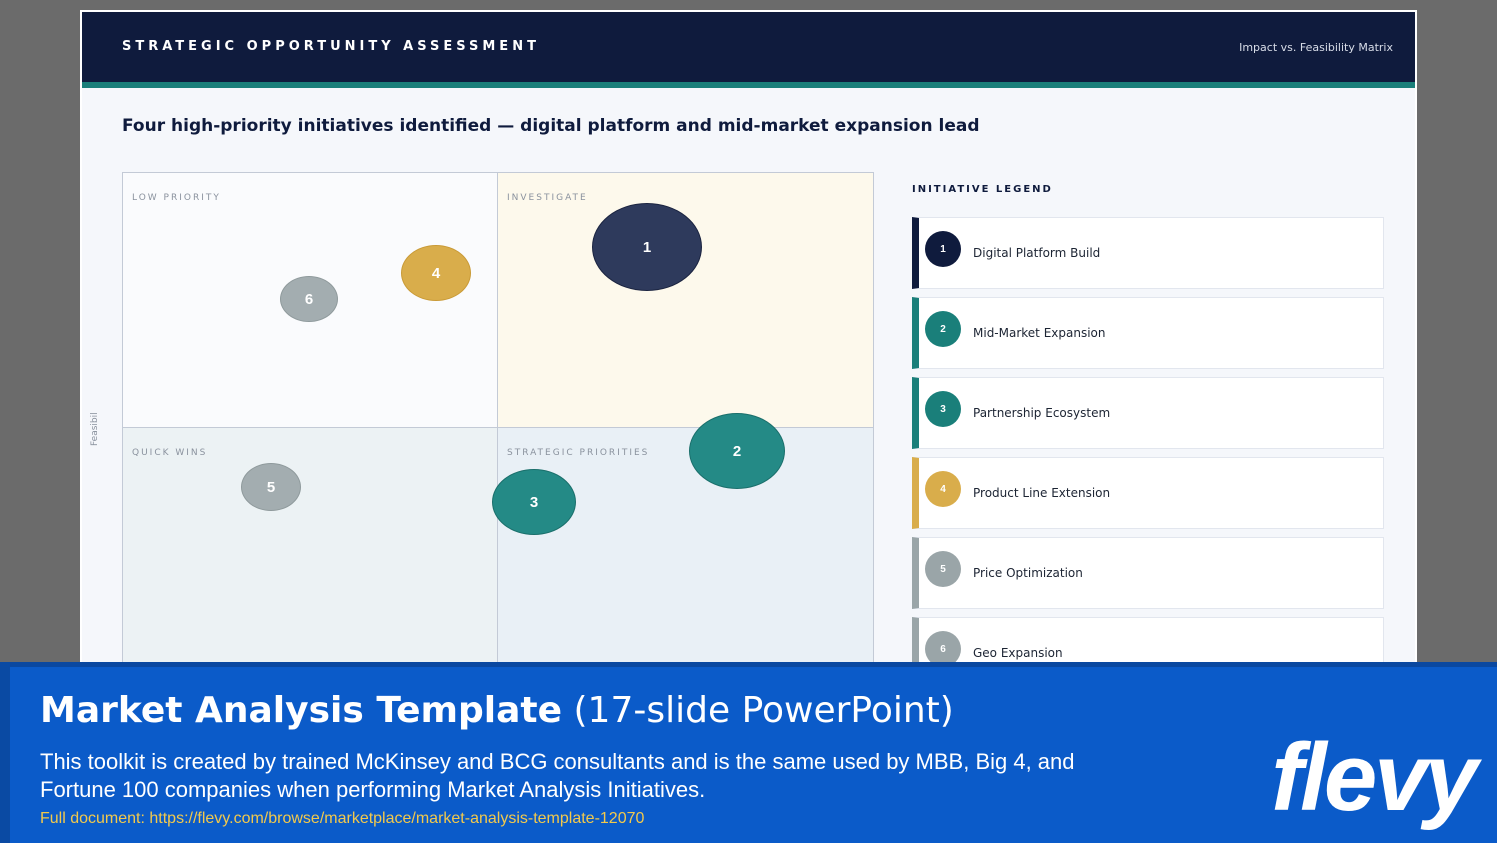 The image size is (1497, 843). I want to click on legend-number-badge: 4, so click(943, 489).